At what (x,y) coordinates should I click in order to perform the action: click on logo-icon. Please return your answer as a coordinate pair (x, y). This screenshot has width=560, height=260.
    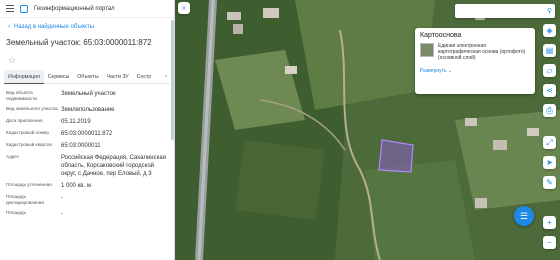
    Looking at the image, I should click on (24, 8).